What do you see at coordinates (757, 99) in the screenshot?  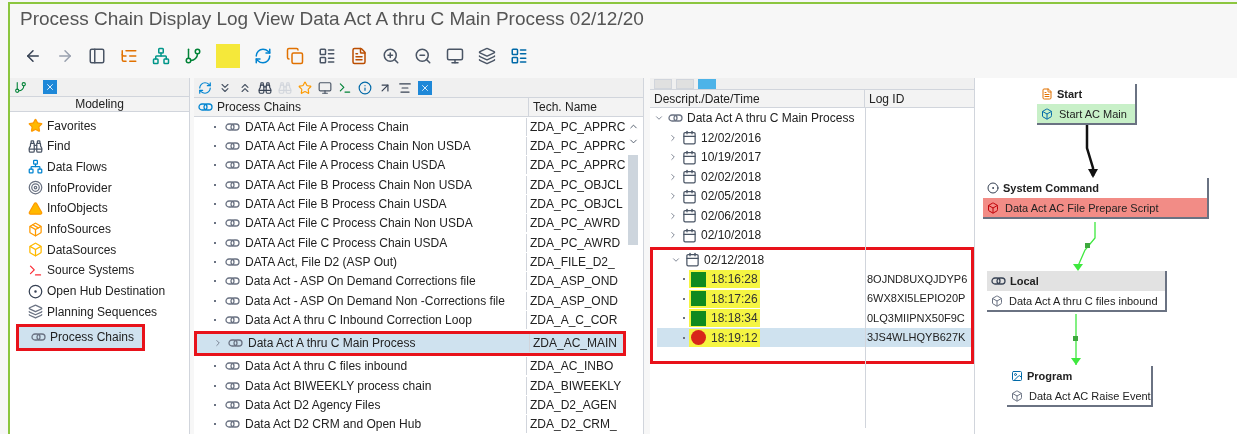 I see `column-header: Descript./Date/Time` at bounding box center [757, 99].